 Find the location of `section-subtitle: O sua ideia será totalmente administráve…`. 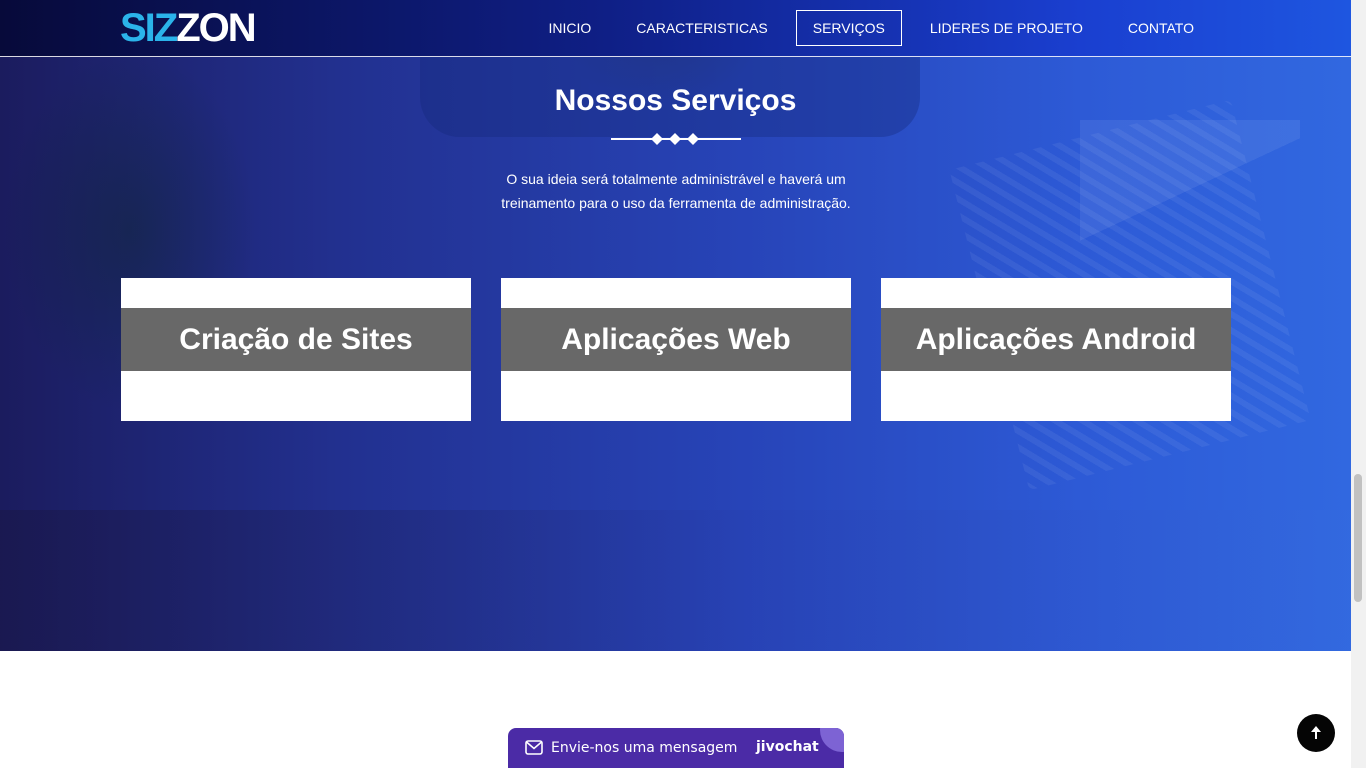

section-subtitle: O sua ideia será totalmente administráve… is located at coordinates (676, 191).